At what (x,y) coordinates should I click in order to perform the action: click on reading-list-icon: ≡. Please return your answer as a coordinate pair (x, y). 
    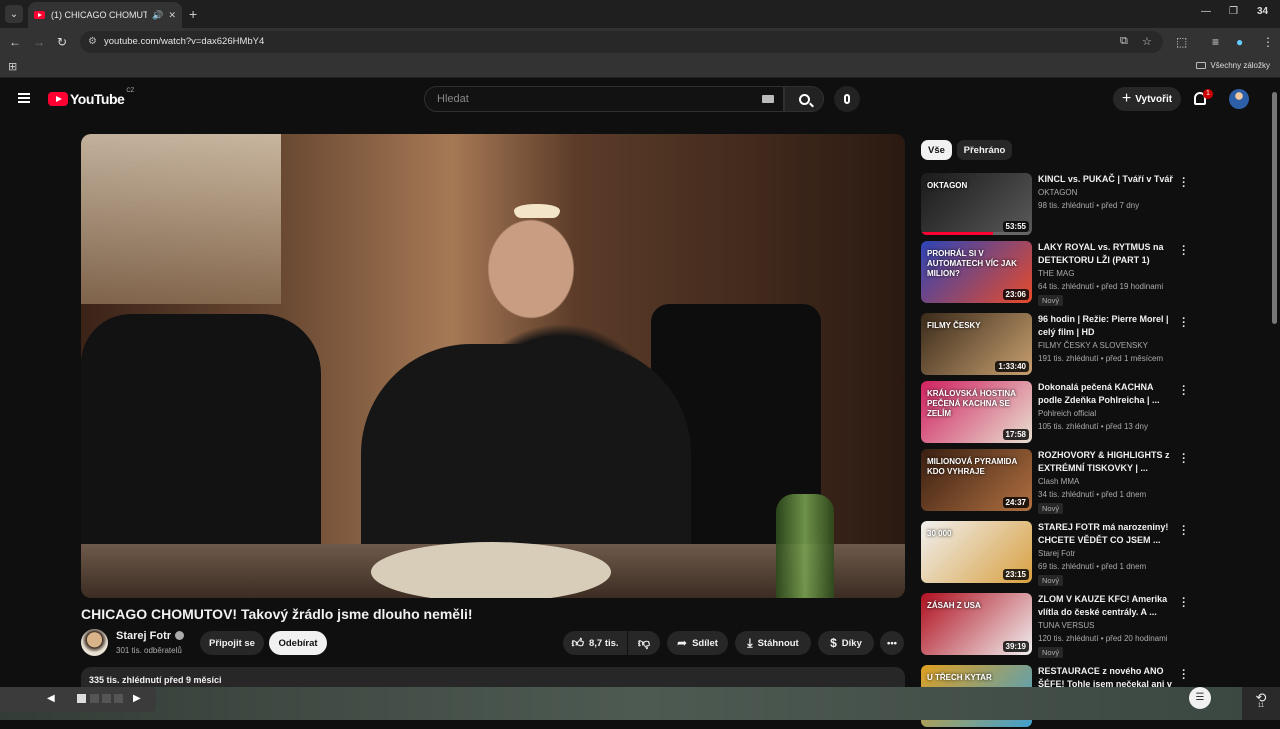
    Looking at the image, I should click on (1215, 42).